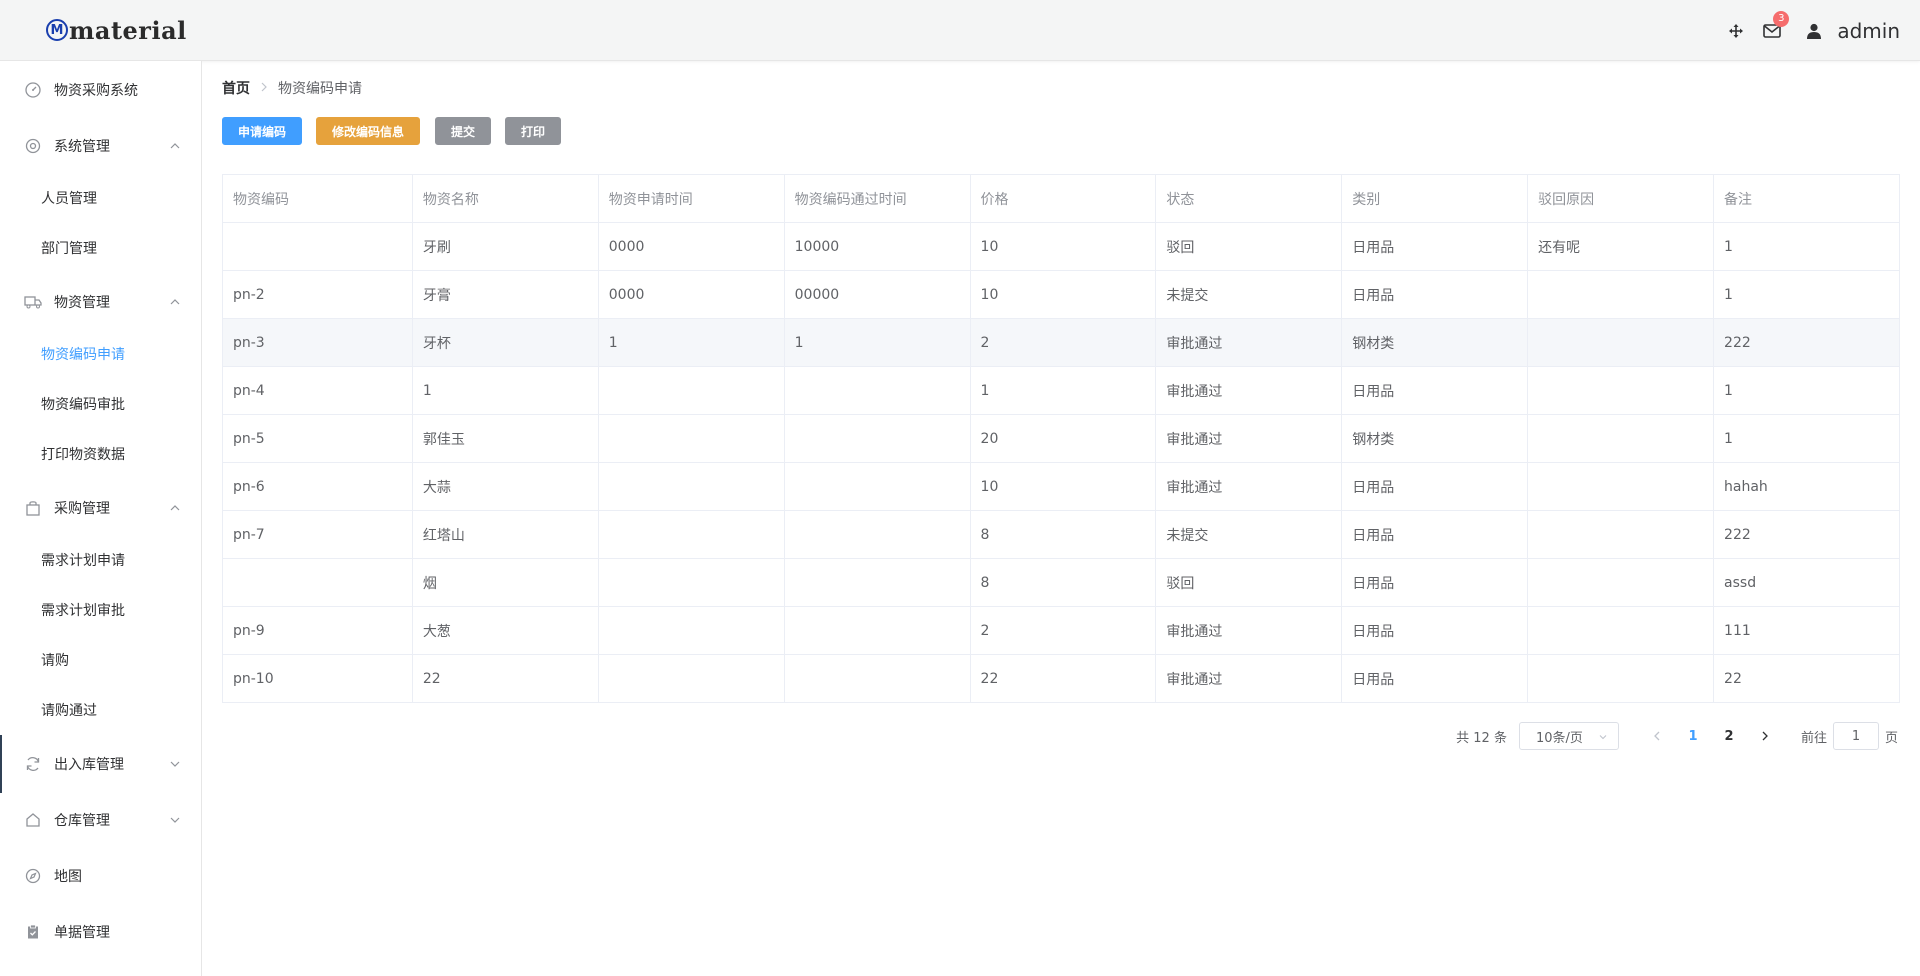  Describe the element at coordinates (1855, 736) in the screenshot. I see `goto-page-input: 1` at that location.